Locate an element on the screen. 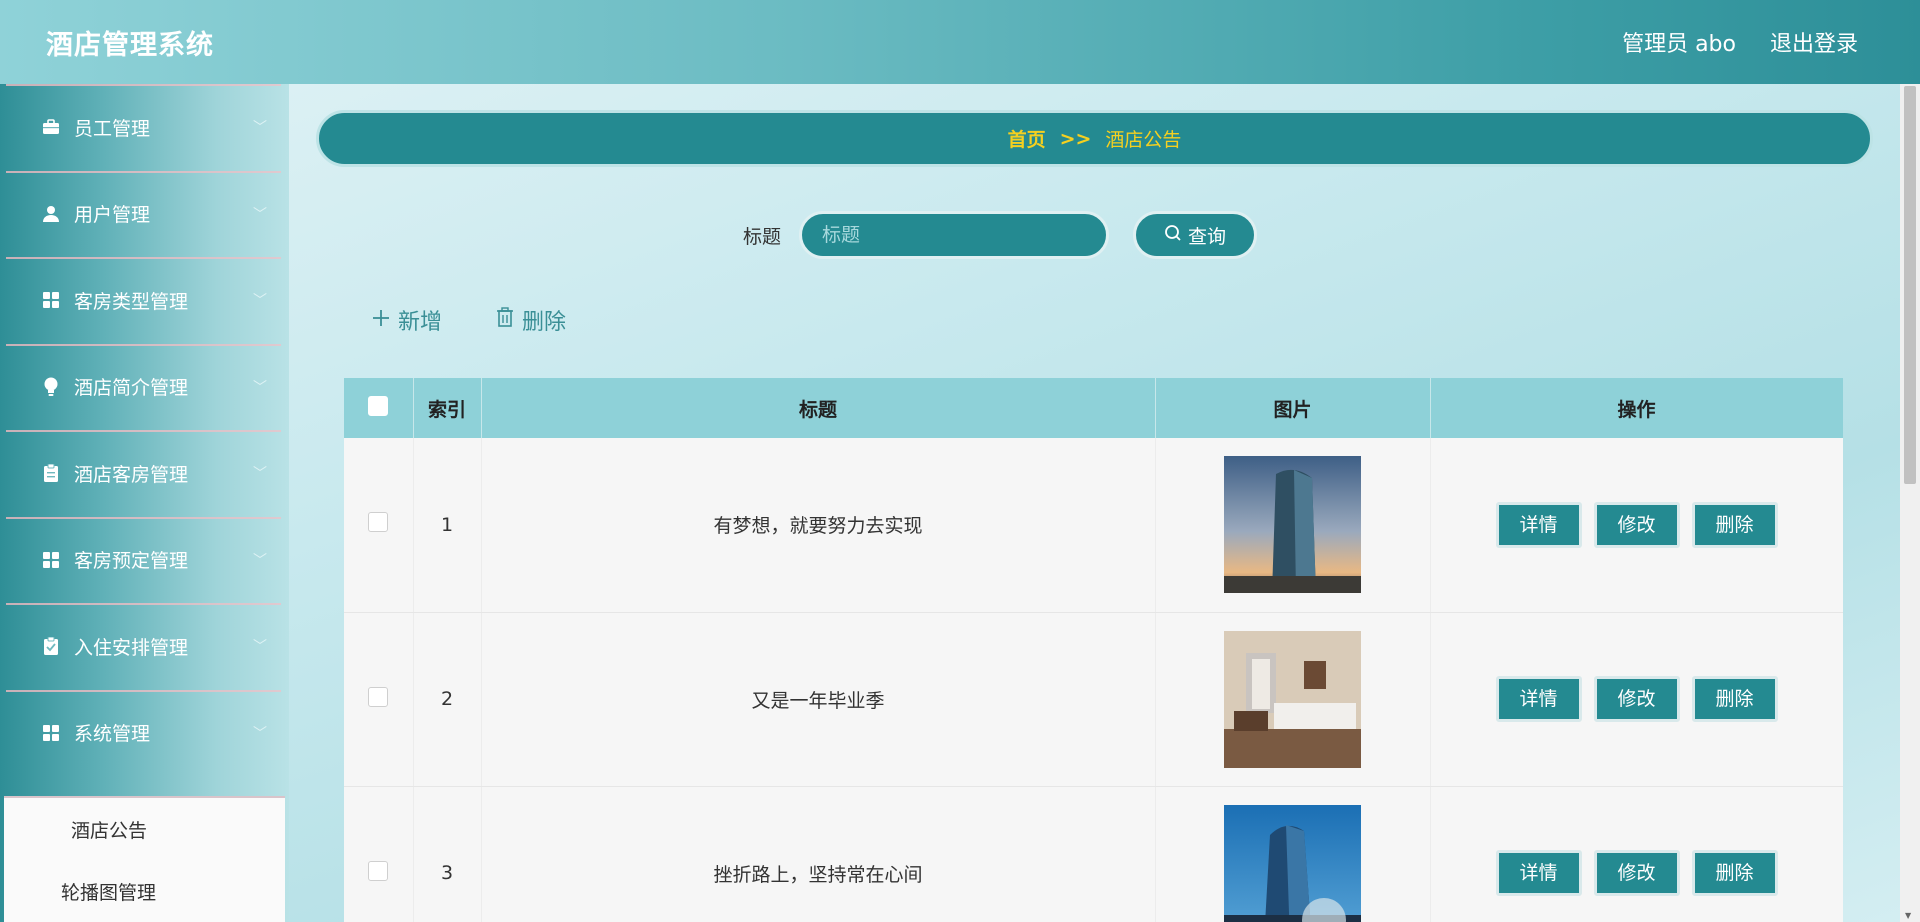  sidebar-item-label: 入住安排管理 is located at coordinates (131, 647).